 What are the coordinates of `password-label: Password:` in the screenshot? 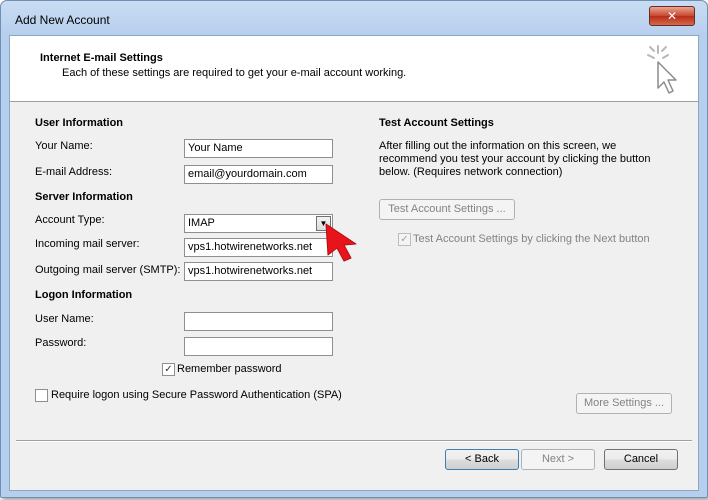 It's located at (61, 343).